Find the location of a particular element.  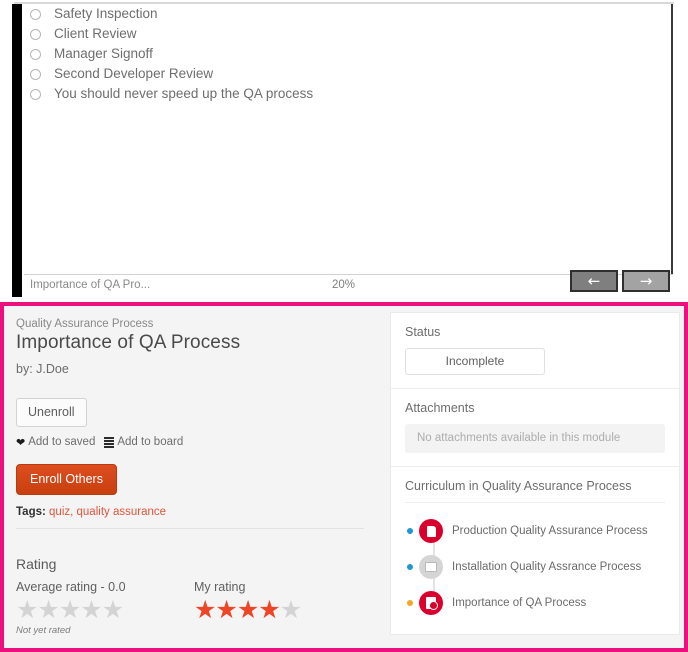

arrow-left-icon: ← is located at coordinates (594, 280).